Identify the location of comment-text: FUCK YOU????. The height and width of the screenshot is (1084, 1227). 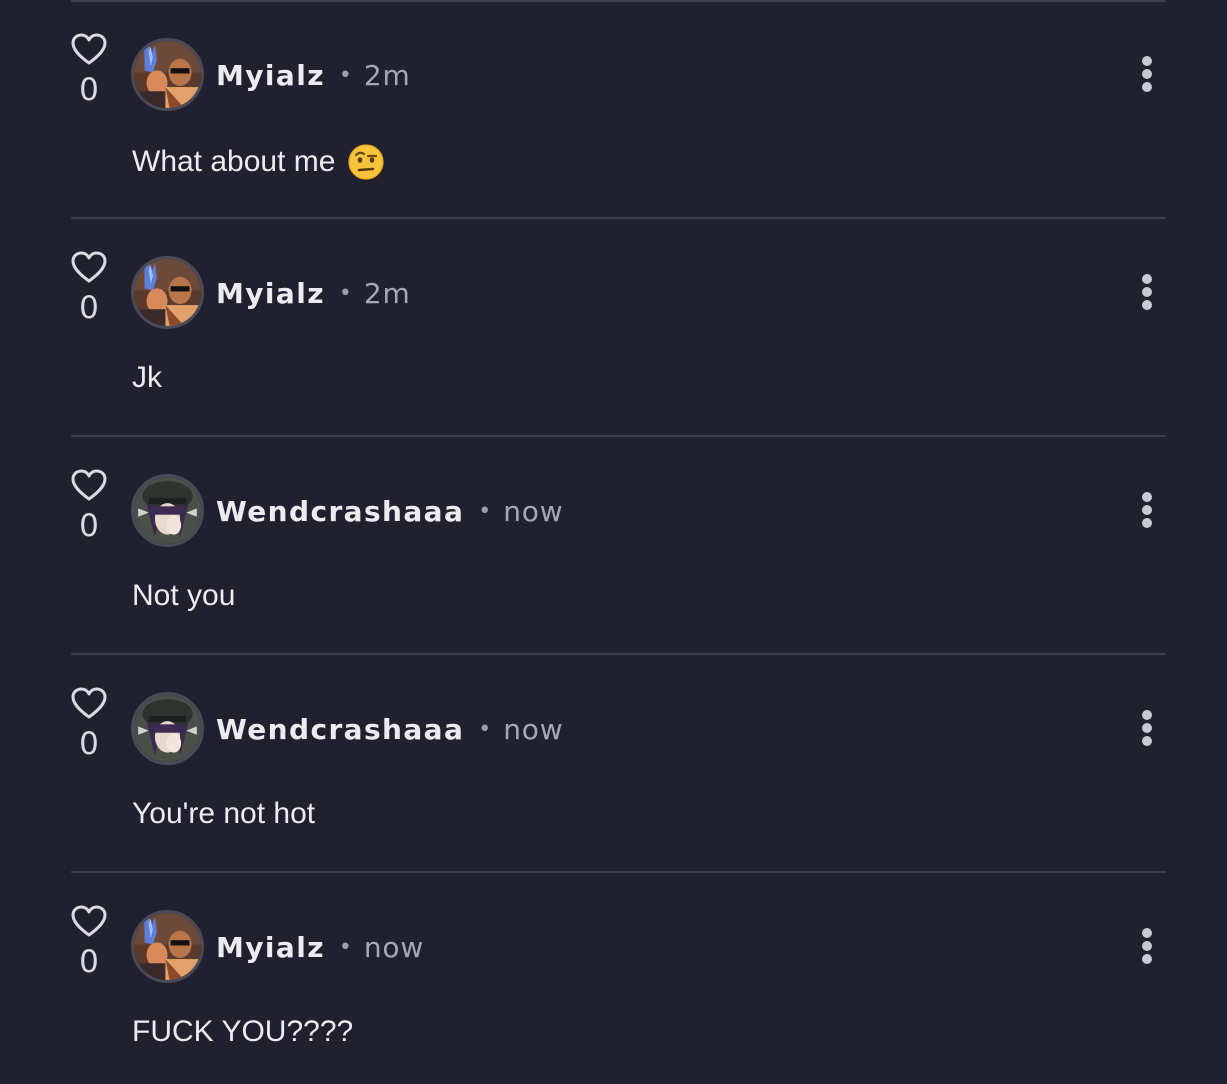
(242, 1032).